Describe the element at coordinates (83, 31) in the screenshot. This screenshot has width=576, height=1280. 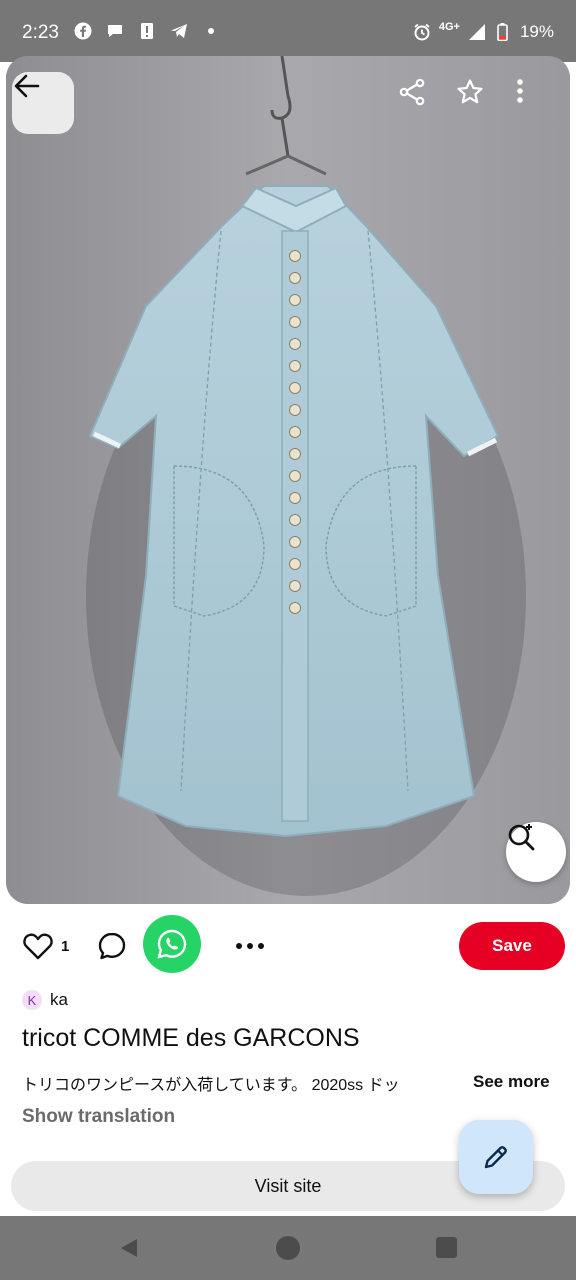
I see `facebook-icon` at that location.